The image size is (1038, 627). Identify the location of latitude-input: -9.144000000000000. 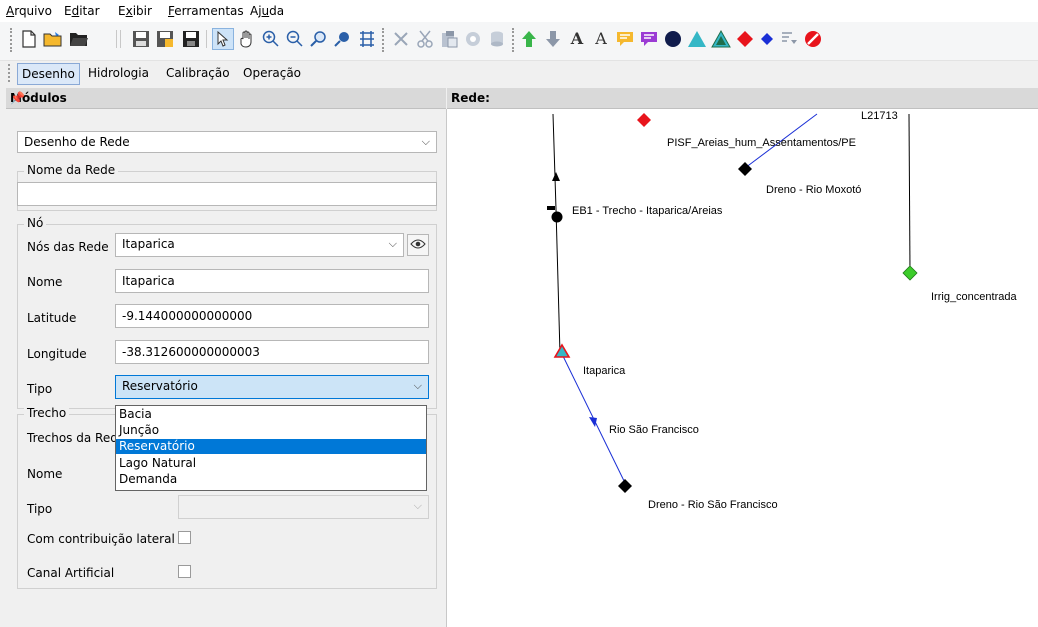
(272, 316).